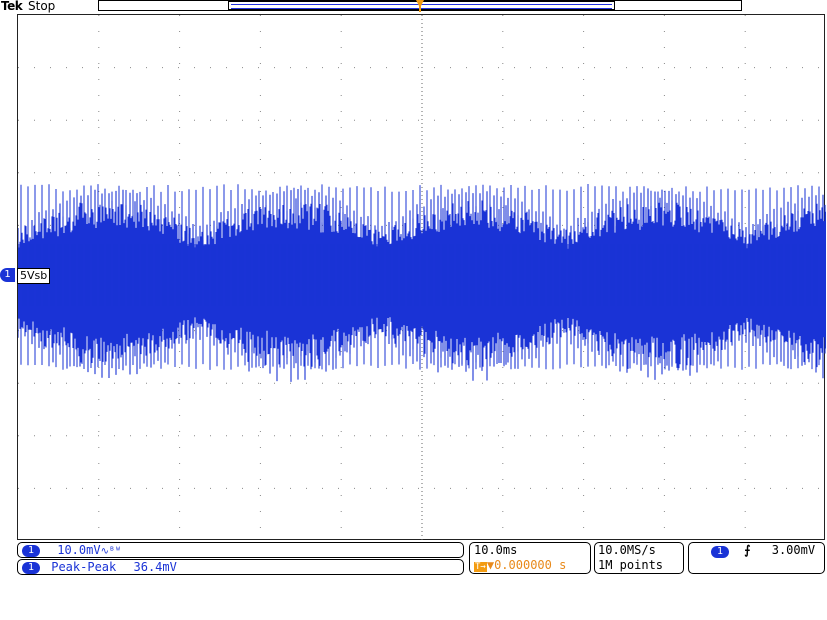 The image size is (827, 620). Describe the element at coordinates (240, 550) in the screenshot. I see `channel-scale-readout: 1 10.0mV∿ᴮᵂ` at that location.